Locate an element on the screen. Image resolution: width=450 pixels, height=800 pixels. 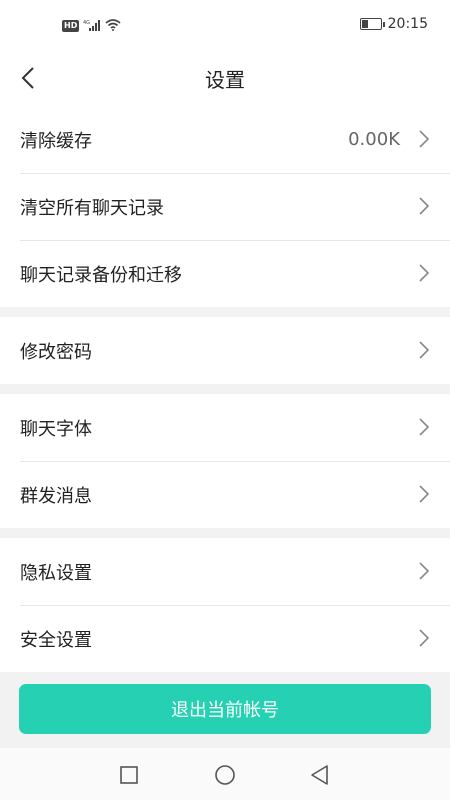
clock: 20:15 is located at coordinates (407, 24).